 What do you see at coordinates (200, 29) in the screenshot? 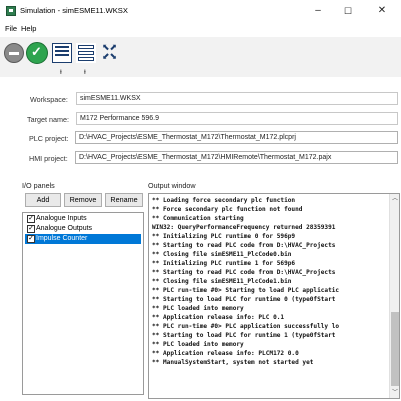
I see `menu-bar: File Help` at bounding box center [200, 29].